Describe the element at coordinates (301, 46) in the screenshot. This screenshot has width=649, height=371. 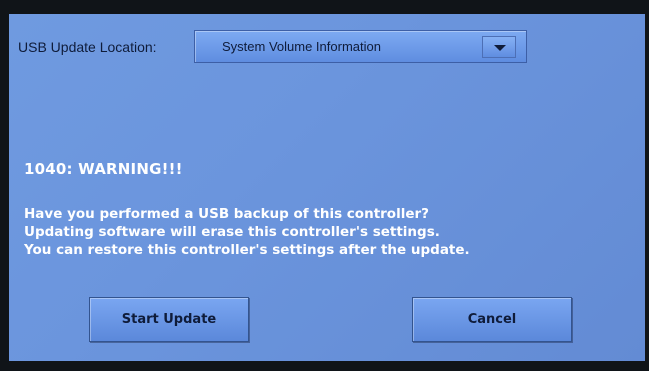
I see `usb-location-selected-value: System Volume Information` at that location.